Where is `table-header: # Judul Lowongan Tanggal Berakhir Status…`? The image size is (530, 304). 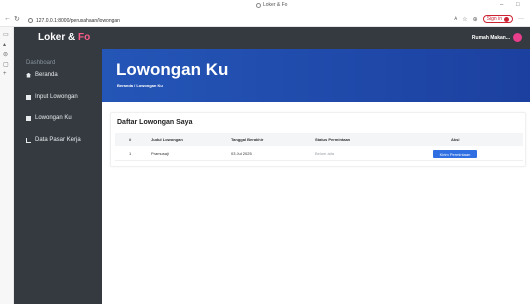 table-header: # Judul Lowongan Tanggal Berakhir Status… is located at coordinates (319, 139).